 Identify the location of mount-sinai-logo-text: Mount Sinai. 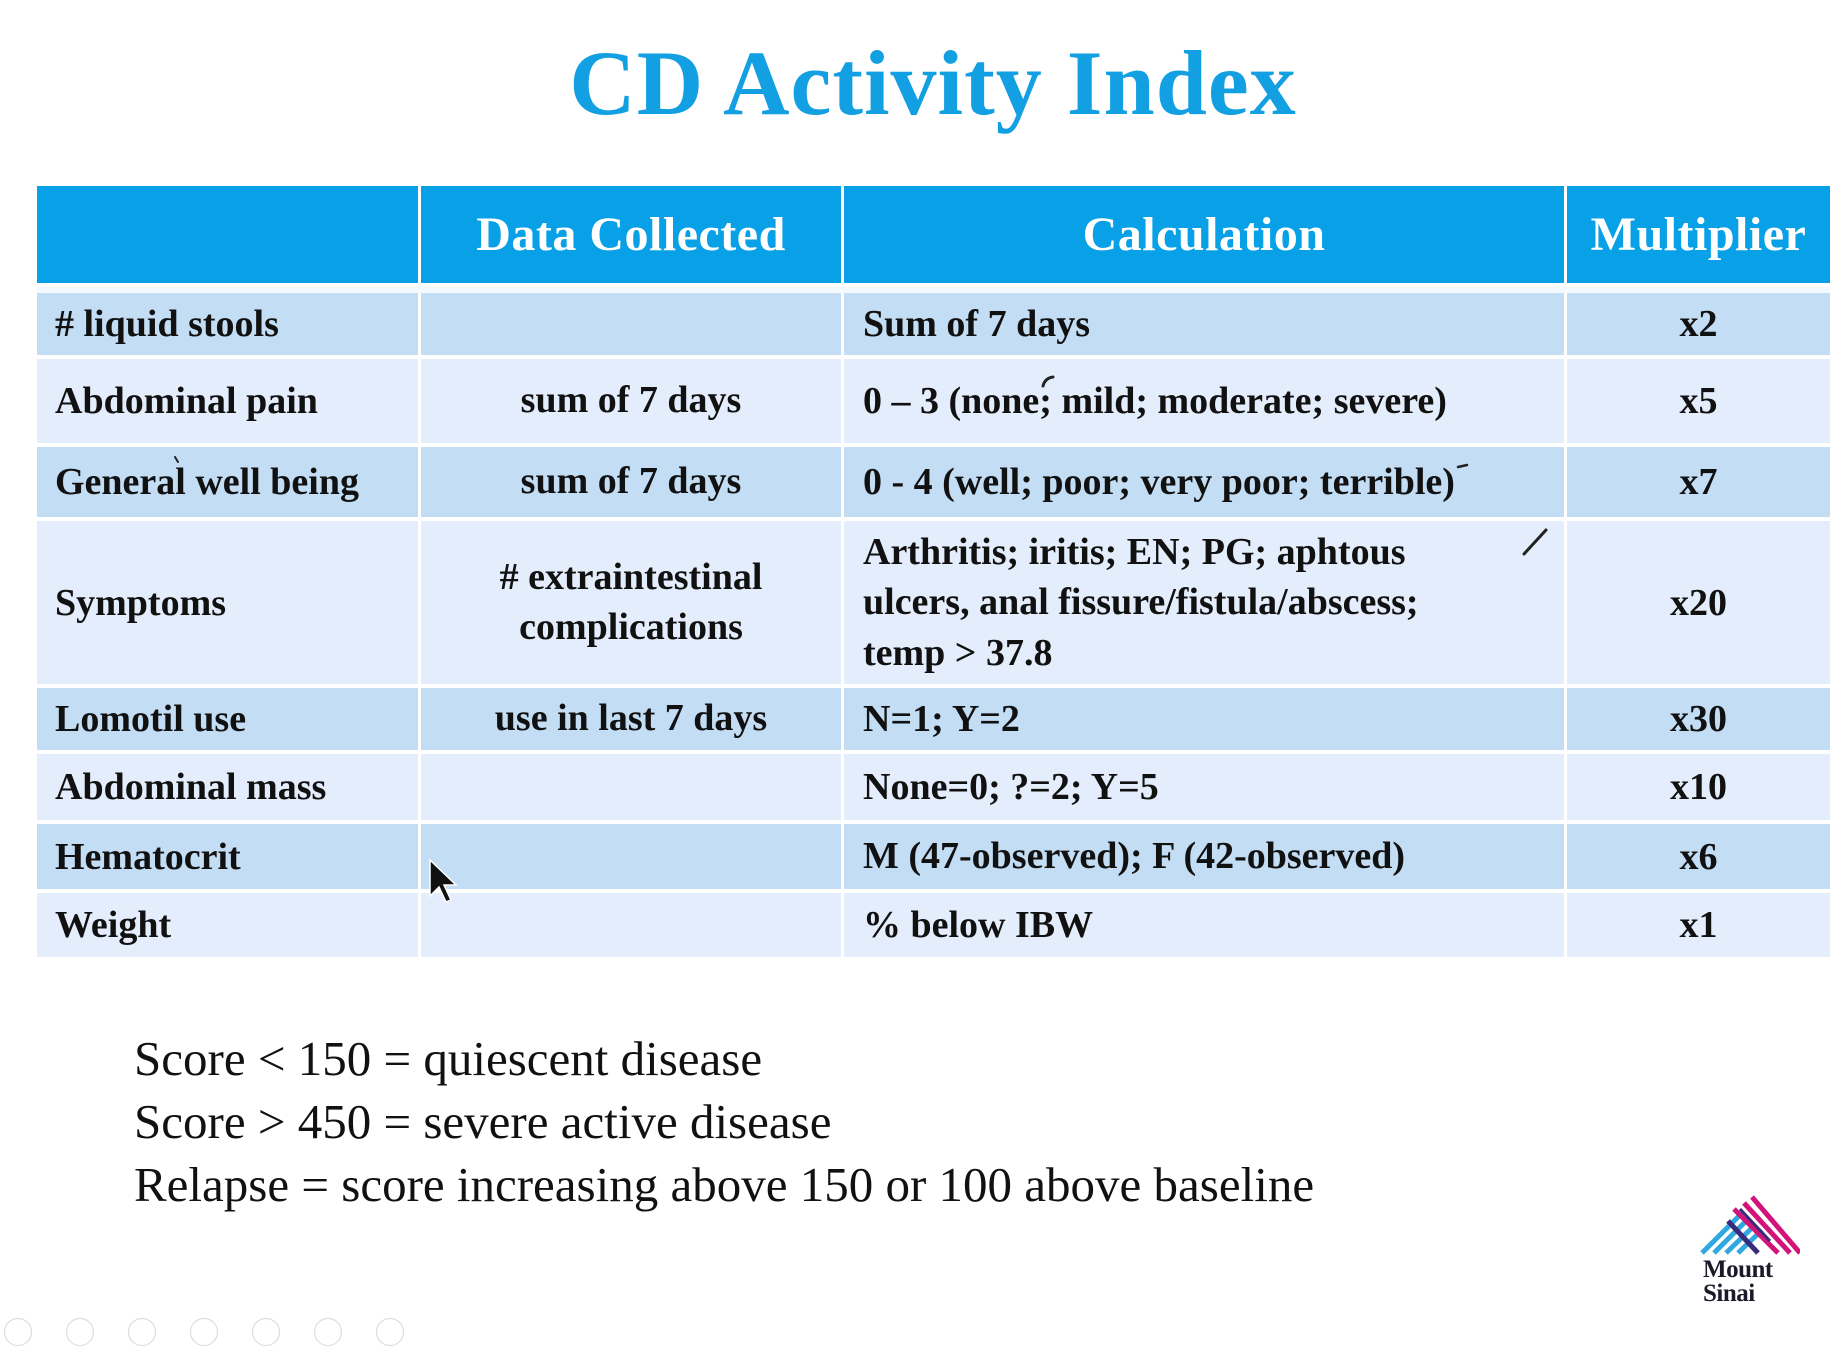
(1738, 1281).